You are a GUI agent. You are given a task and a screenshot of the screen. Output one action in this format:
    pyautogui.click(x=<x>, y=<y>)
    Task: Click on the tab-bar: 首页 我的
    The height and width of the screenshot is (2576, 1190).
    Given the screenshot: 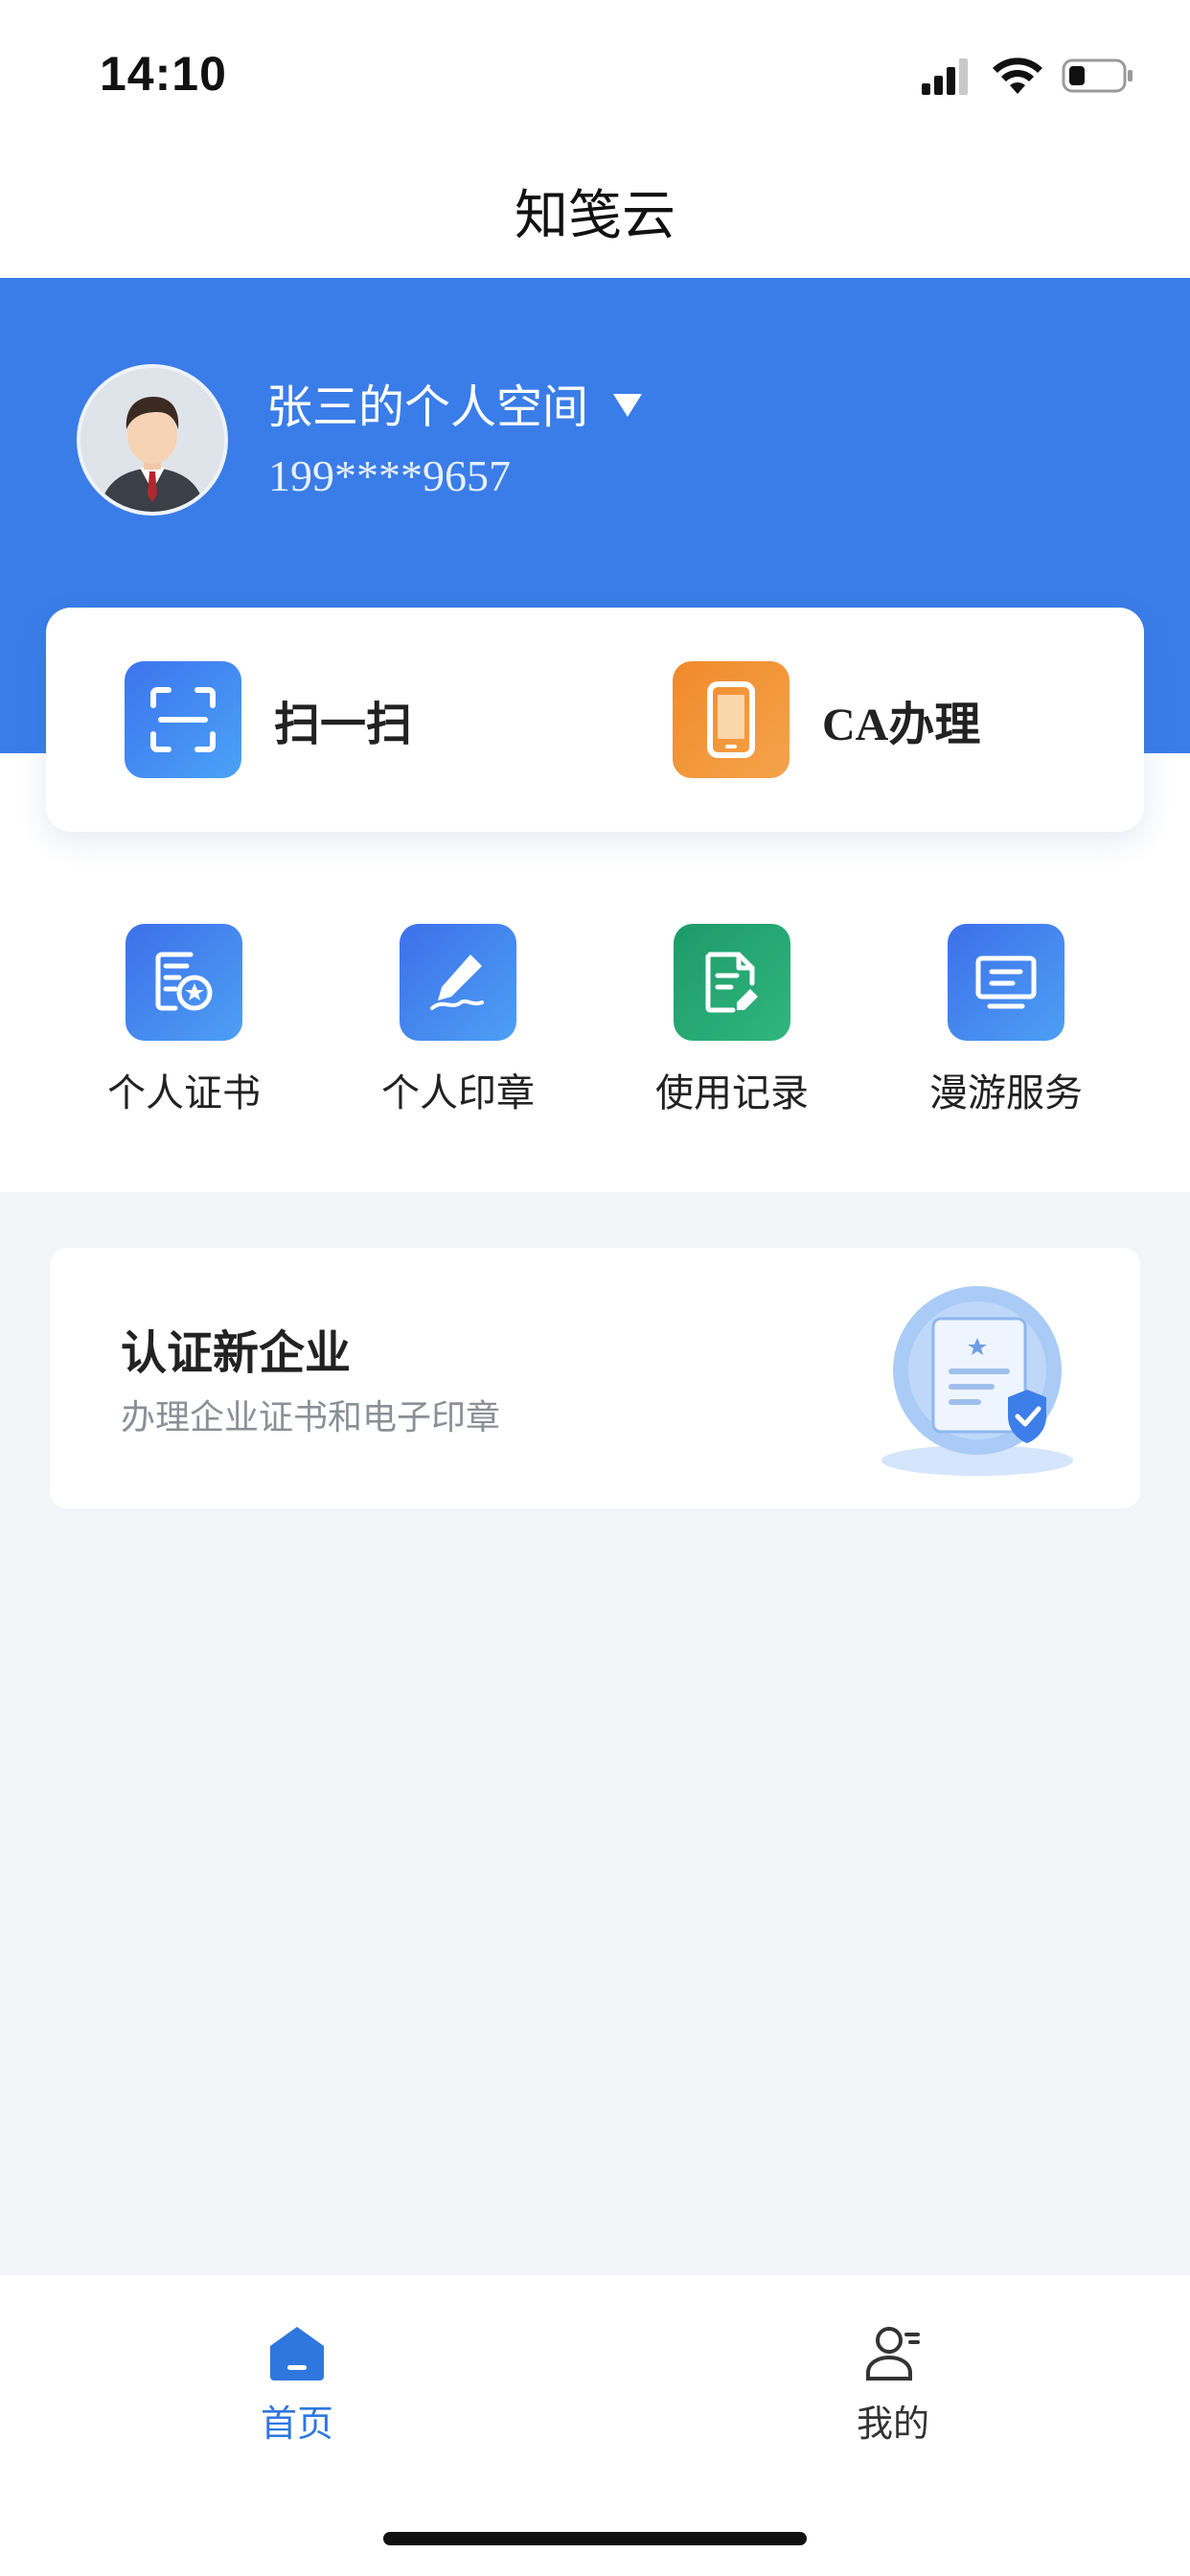 What is the action you would take?
    pyautogui.click(x=595, y=2425)
    